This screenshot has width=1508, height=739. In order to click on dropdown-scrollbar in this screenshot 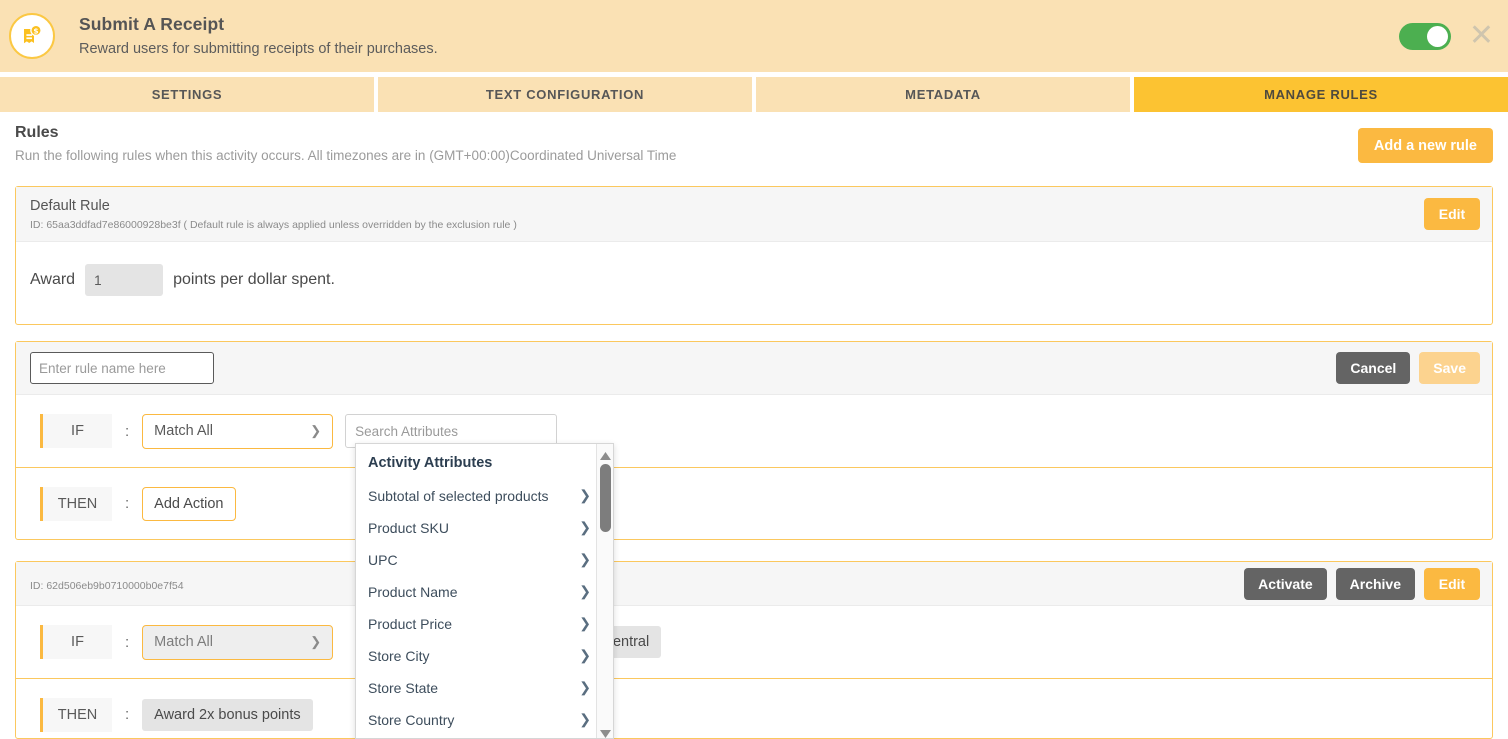, I will do `click(604, 591)`.